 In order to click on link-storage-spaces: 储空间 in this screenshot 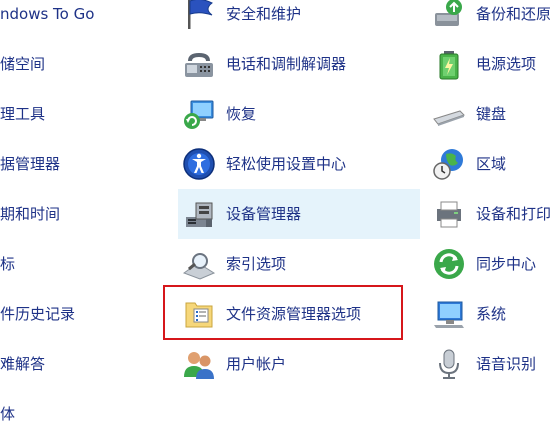, I will do `click(22, 64)`.